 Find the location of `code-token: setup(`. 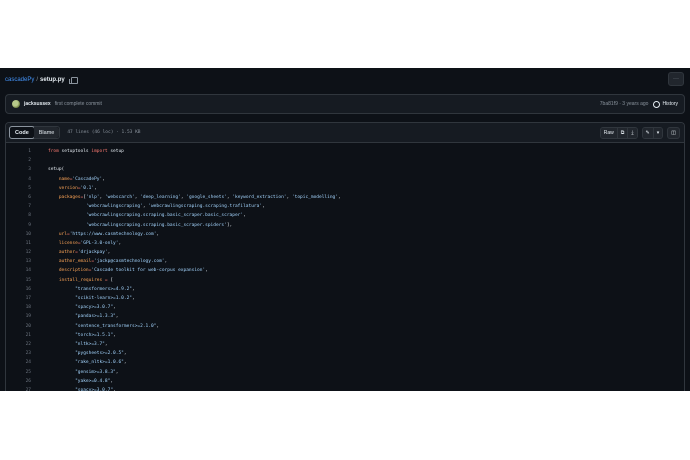

code-token: setup( is located at coordinates (56, 170).